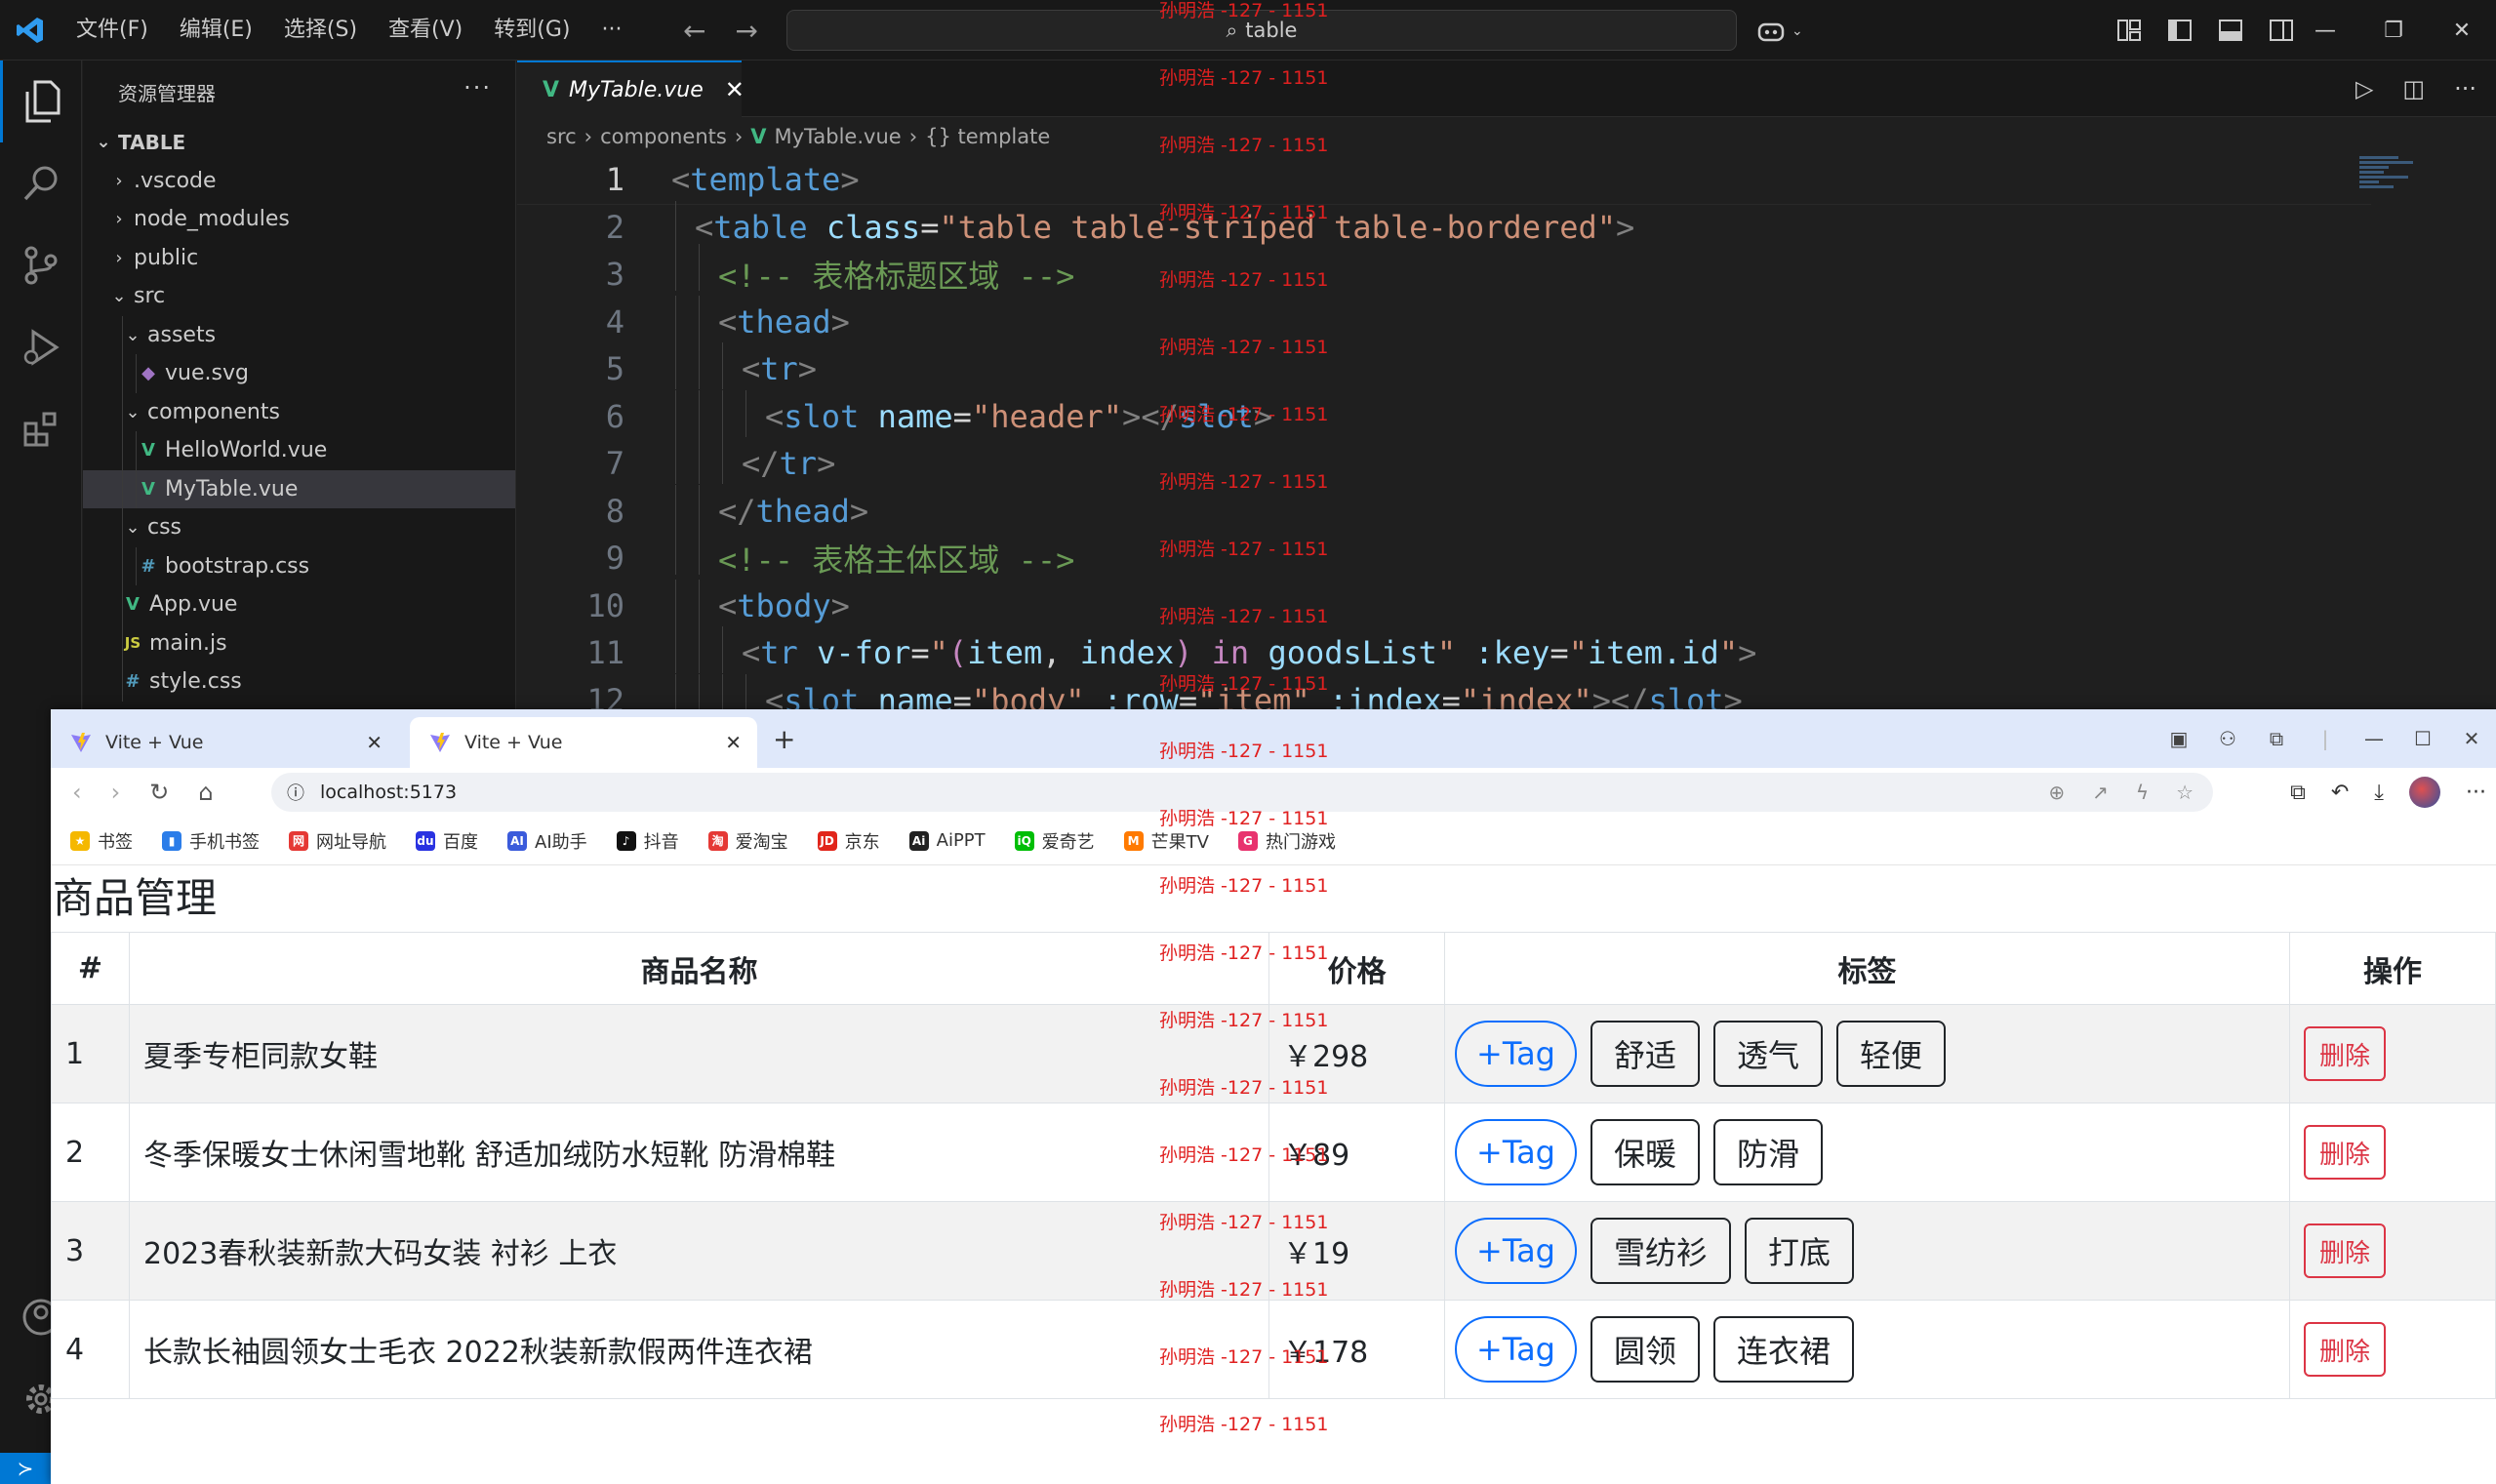 The height and width of the screenshot is (1484, 2496). I want to click on code-line: 8 </thead>, so click(1444, 510).